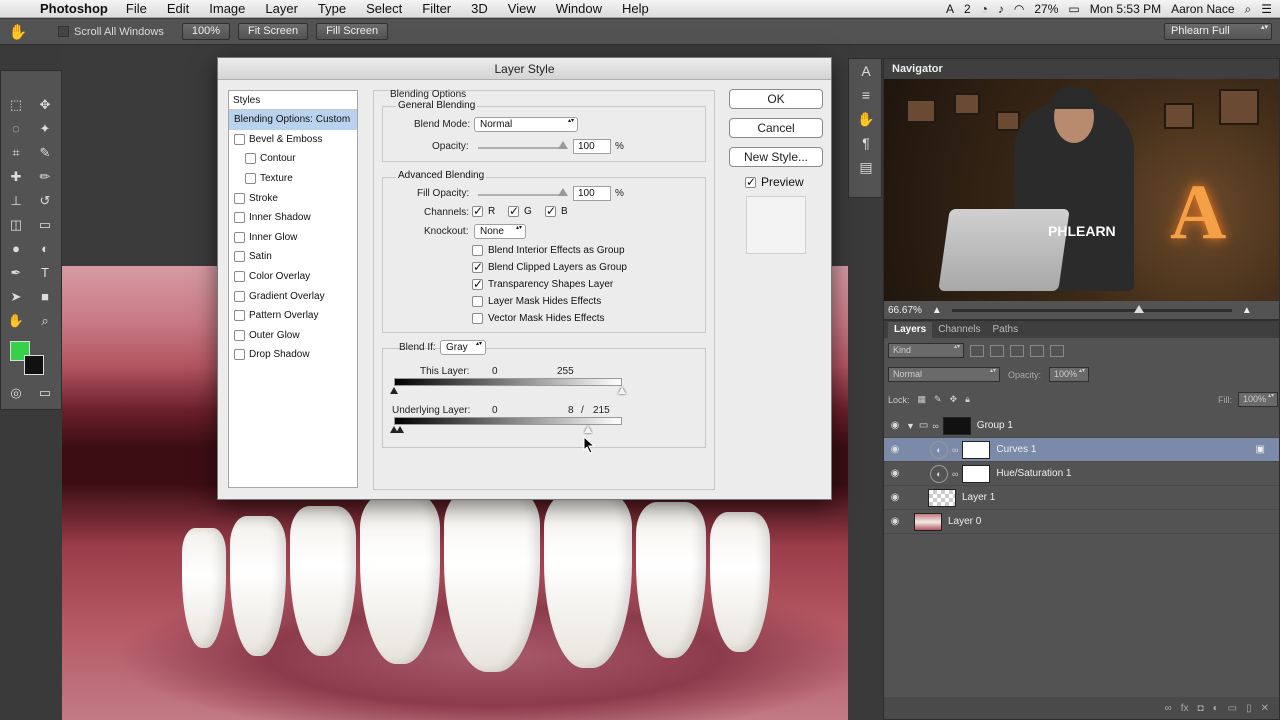 This screenshot has height=720, width=1280. Describe the element at coordinates (592, 193) in the screenshot. I see `fill-opacity-field: 100` at that location.